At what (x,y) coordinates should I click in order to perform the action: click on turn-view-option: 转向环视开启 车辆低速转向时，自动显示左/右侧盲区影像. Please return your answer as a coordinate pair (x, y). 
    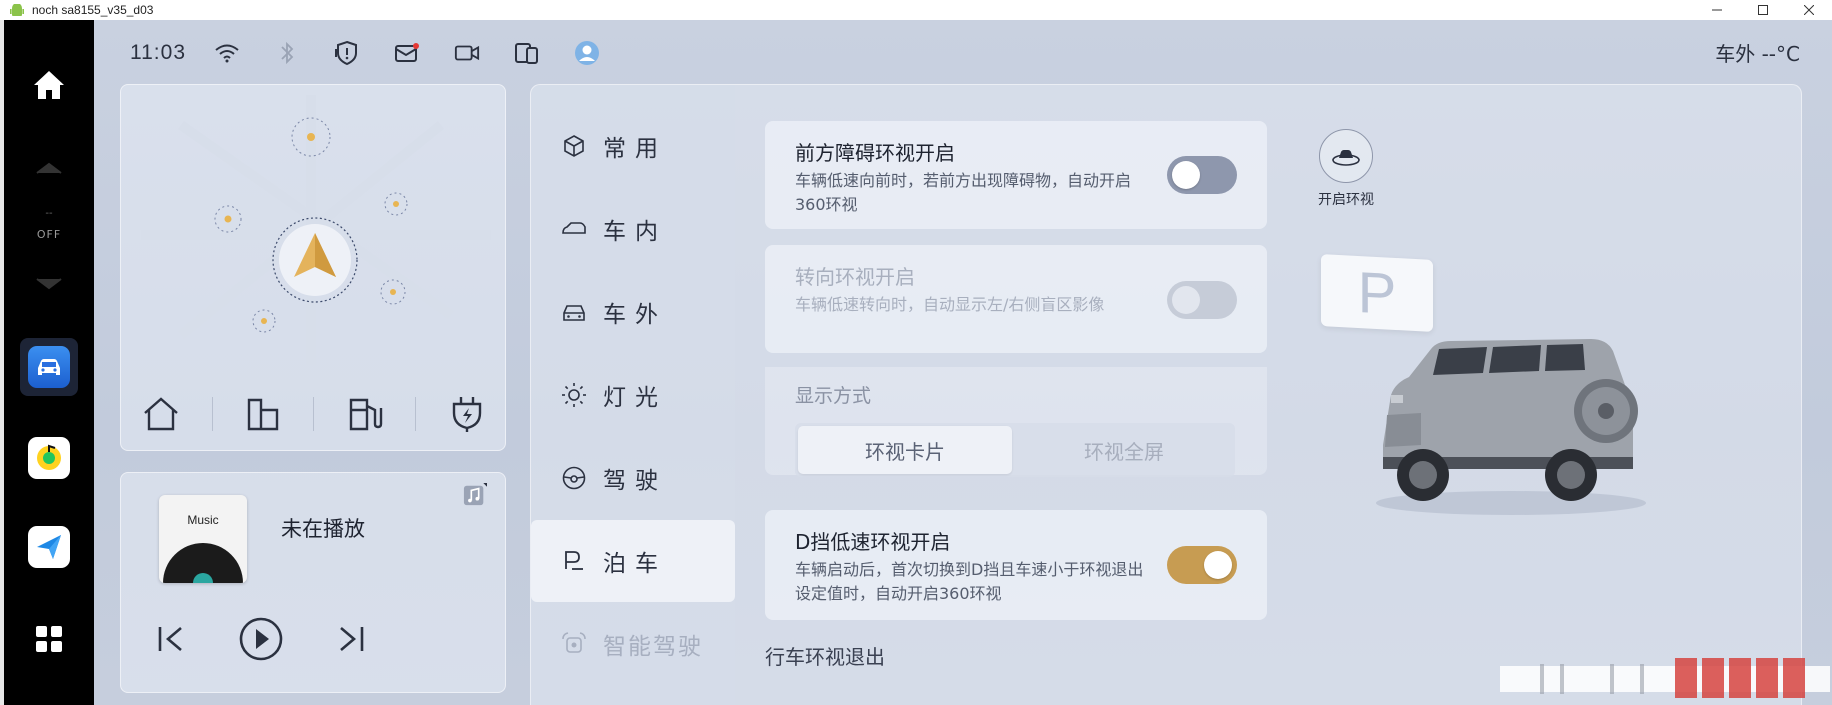
    Looking at the image, I should click on (1016, 299).